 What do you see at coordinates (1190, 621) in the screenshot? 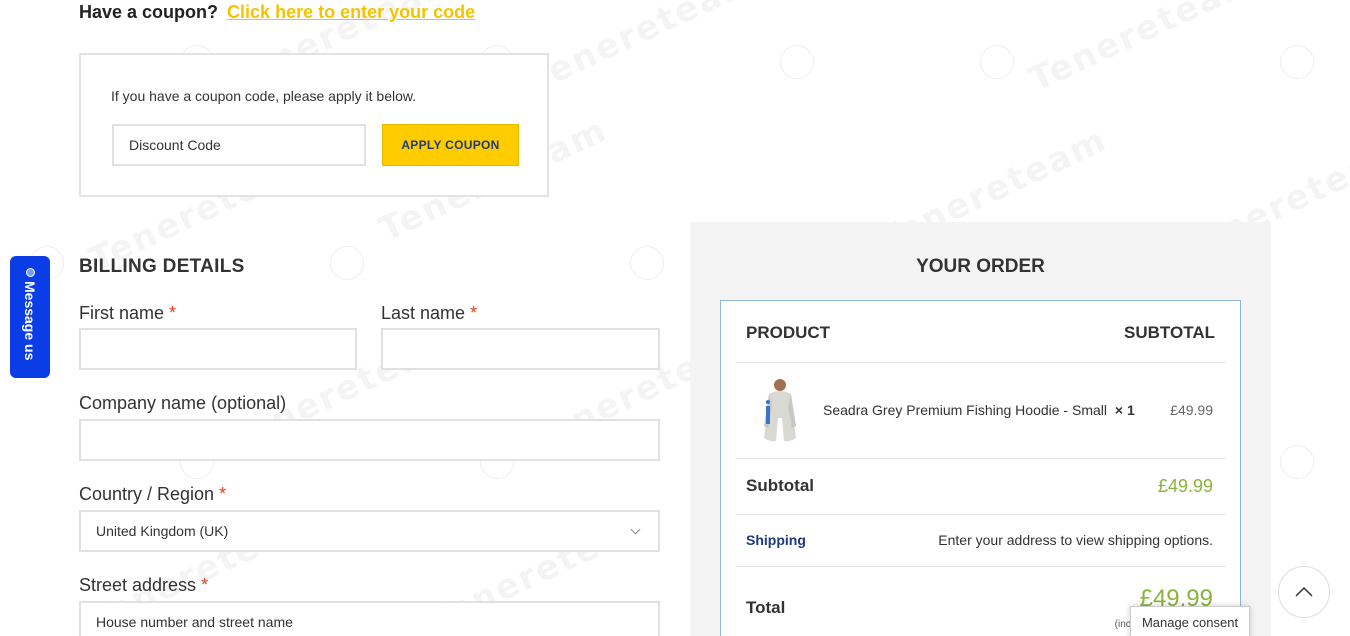
I see `manage-consent-button: Manage consent` at bounding box center [1190, 621].